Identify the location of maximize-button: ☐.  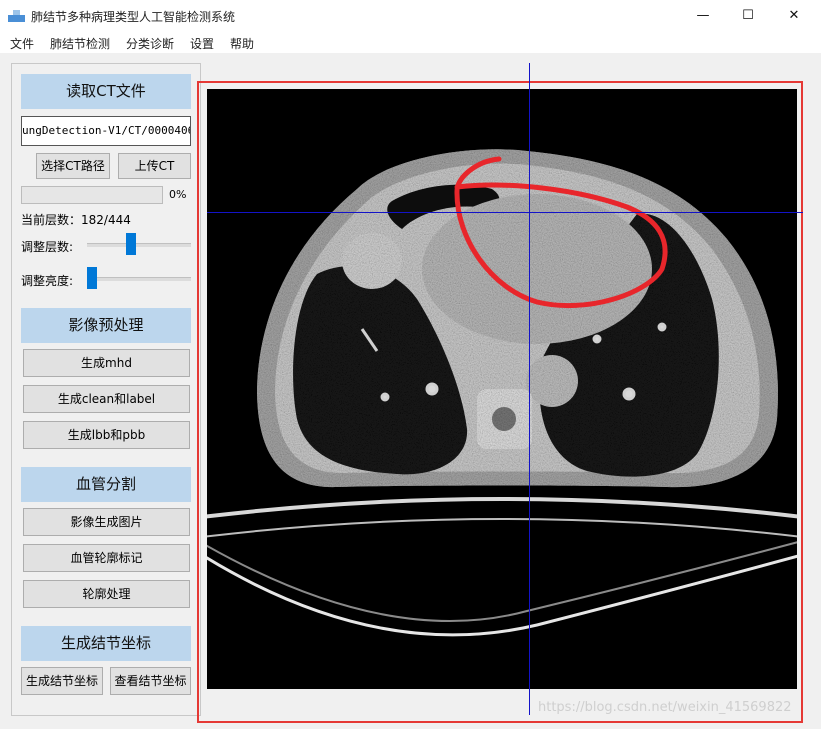
(748, 15).